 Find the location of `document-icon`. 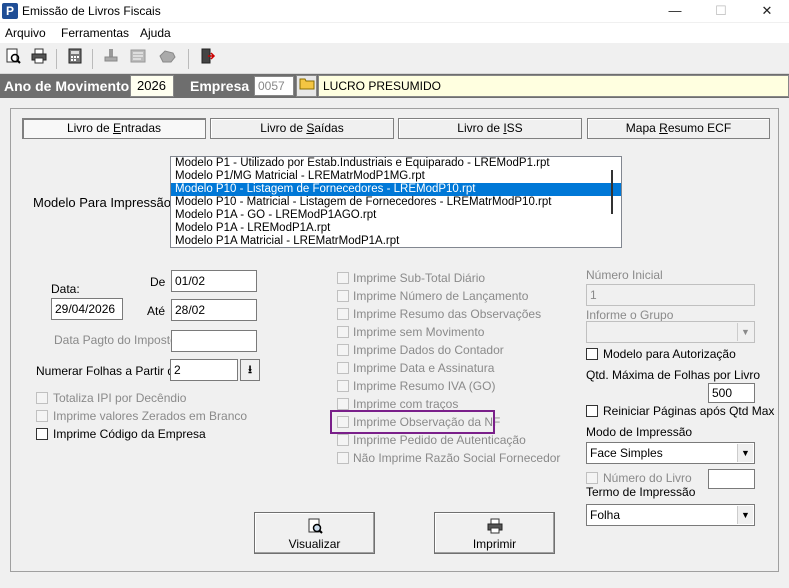

document-icon is located at coordinates (139, 58).